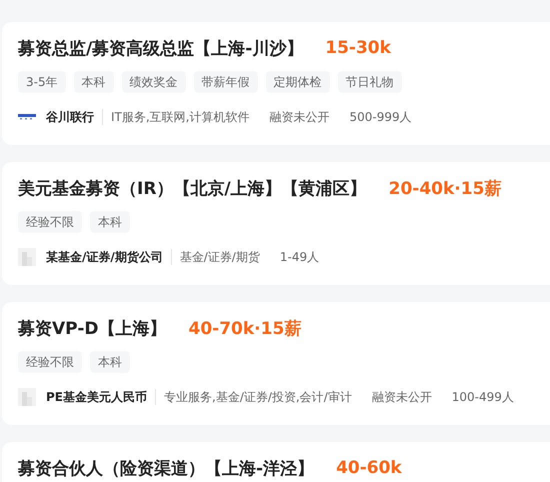 This screenshot has height=482, width=550. I want to click on salary: 15-30k, so click(358, 48).